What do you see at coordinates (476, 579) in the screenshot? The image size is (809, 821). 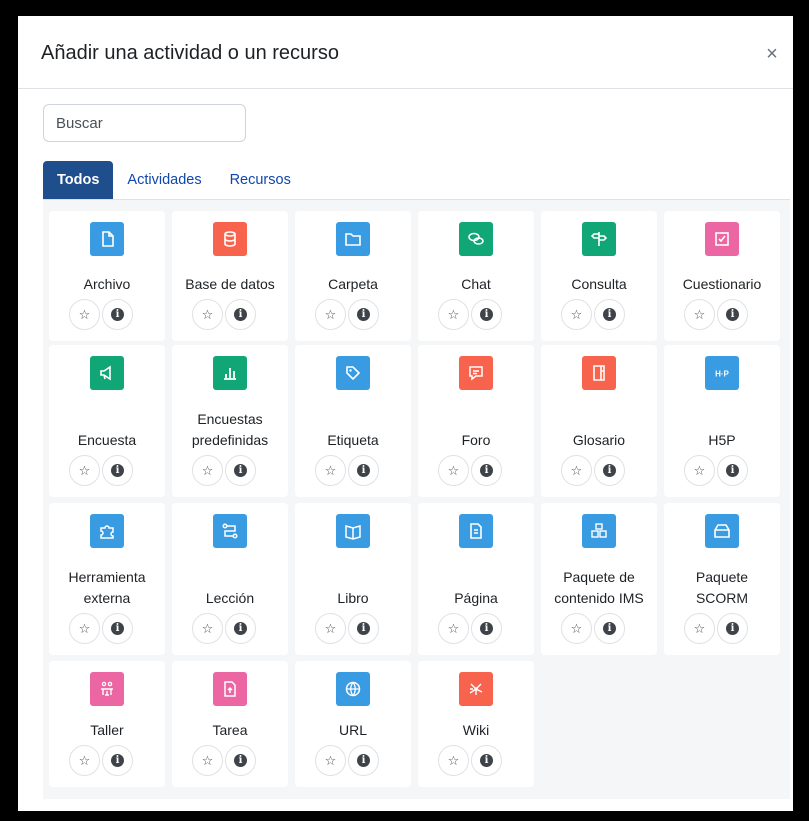 I see `activity-card: Página ☆ i` at bounding box center [476, 579].